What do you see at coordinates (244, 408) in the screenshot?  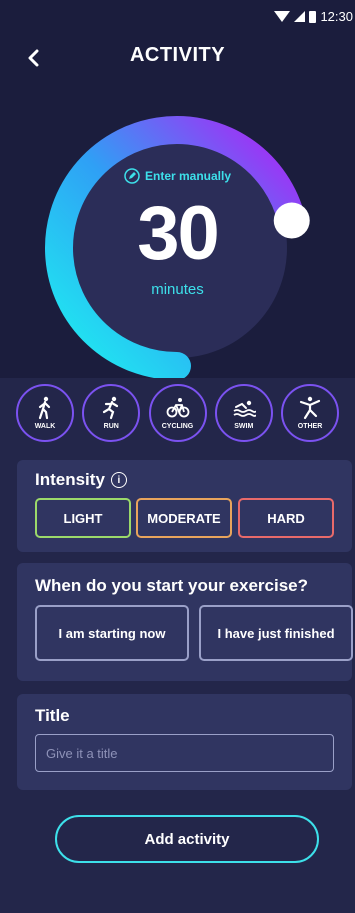 I see `swim-icon` at bounding box center [244, 408].